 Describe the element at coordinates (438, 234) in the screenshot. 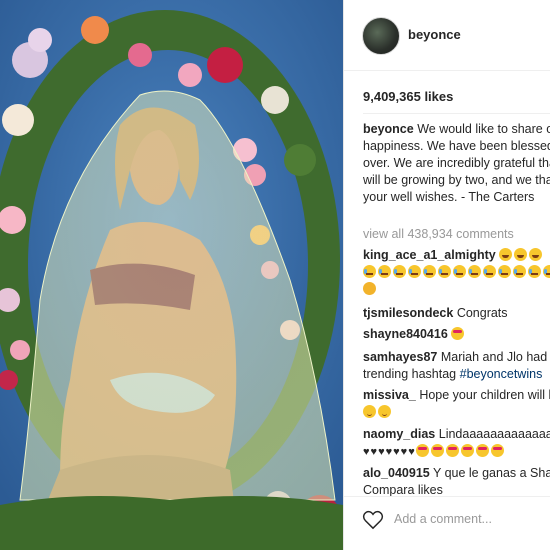

I see `view-all-comments-link: view all 438,934 comments` at that location.